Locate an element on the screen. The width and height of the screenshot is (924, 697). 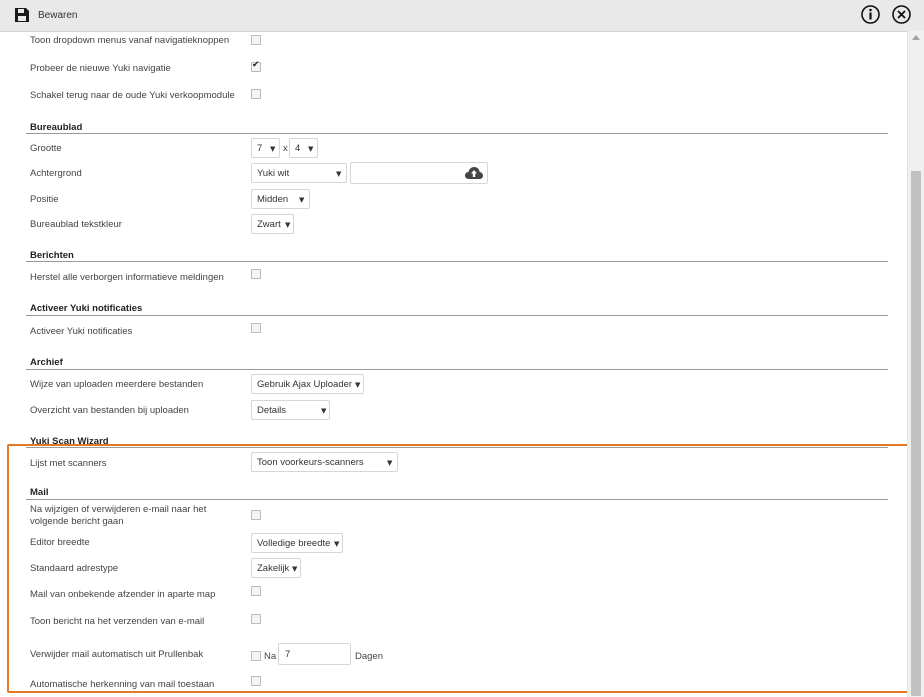
floppy-disk-icon is located at coordinates (22, 15).